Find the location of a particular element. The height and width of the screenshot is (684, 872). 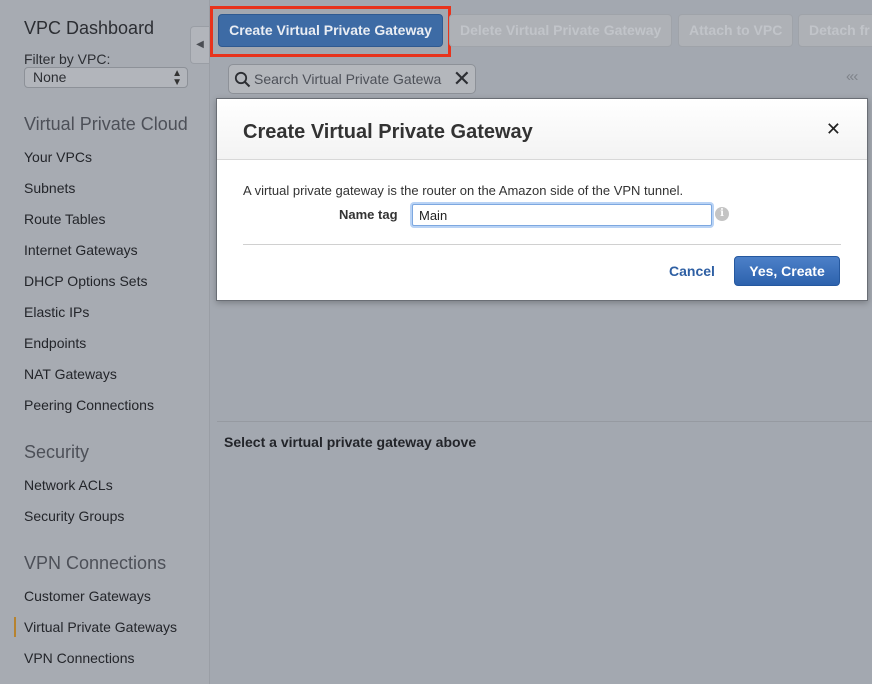

sidebar-item-endpoints: Endpoints is located at coordinates (55, 343).